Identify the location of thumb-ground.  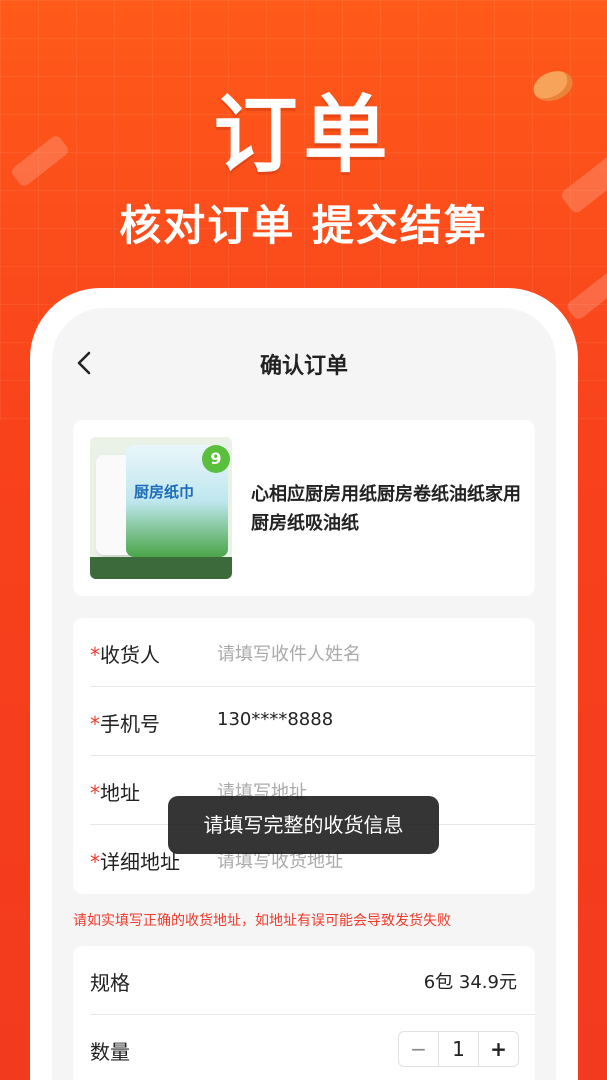
(161, 568).